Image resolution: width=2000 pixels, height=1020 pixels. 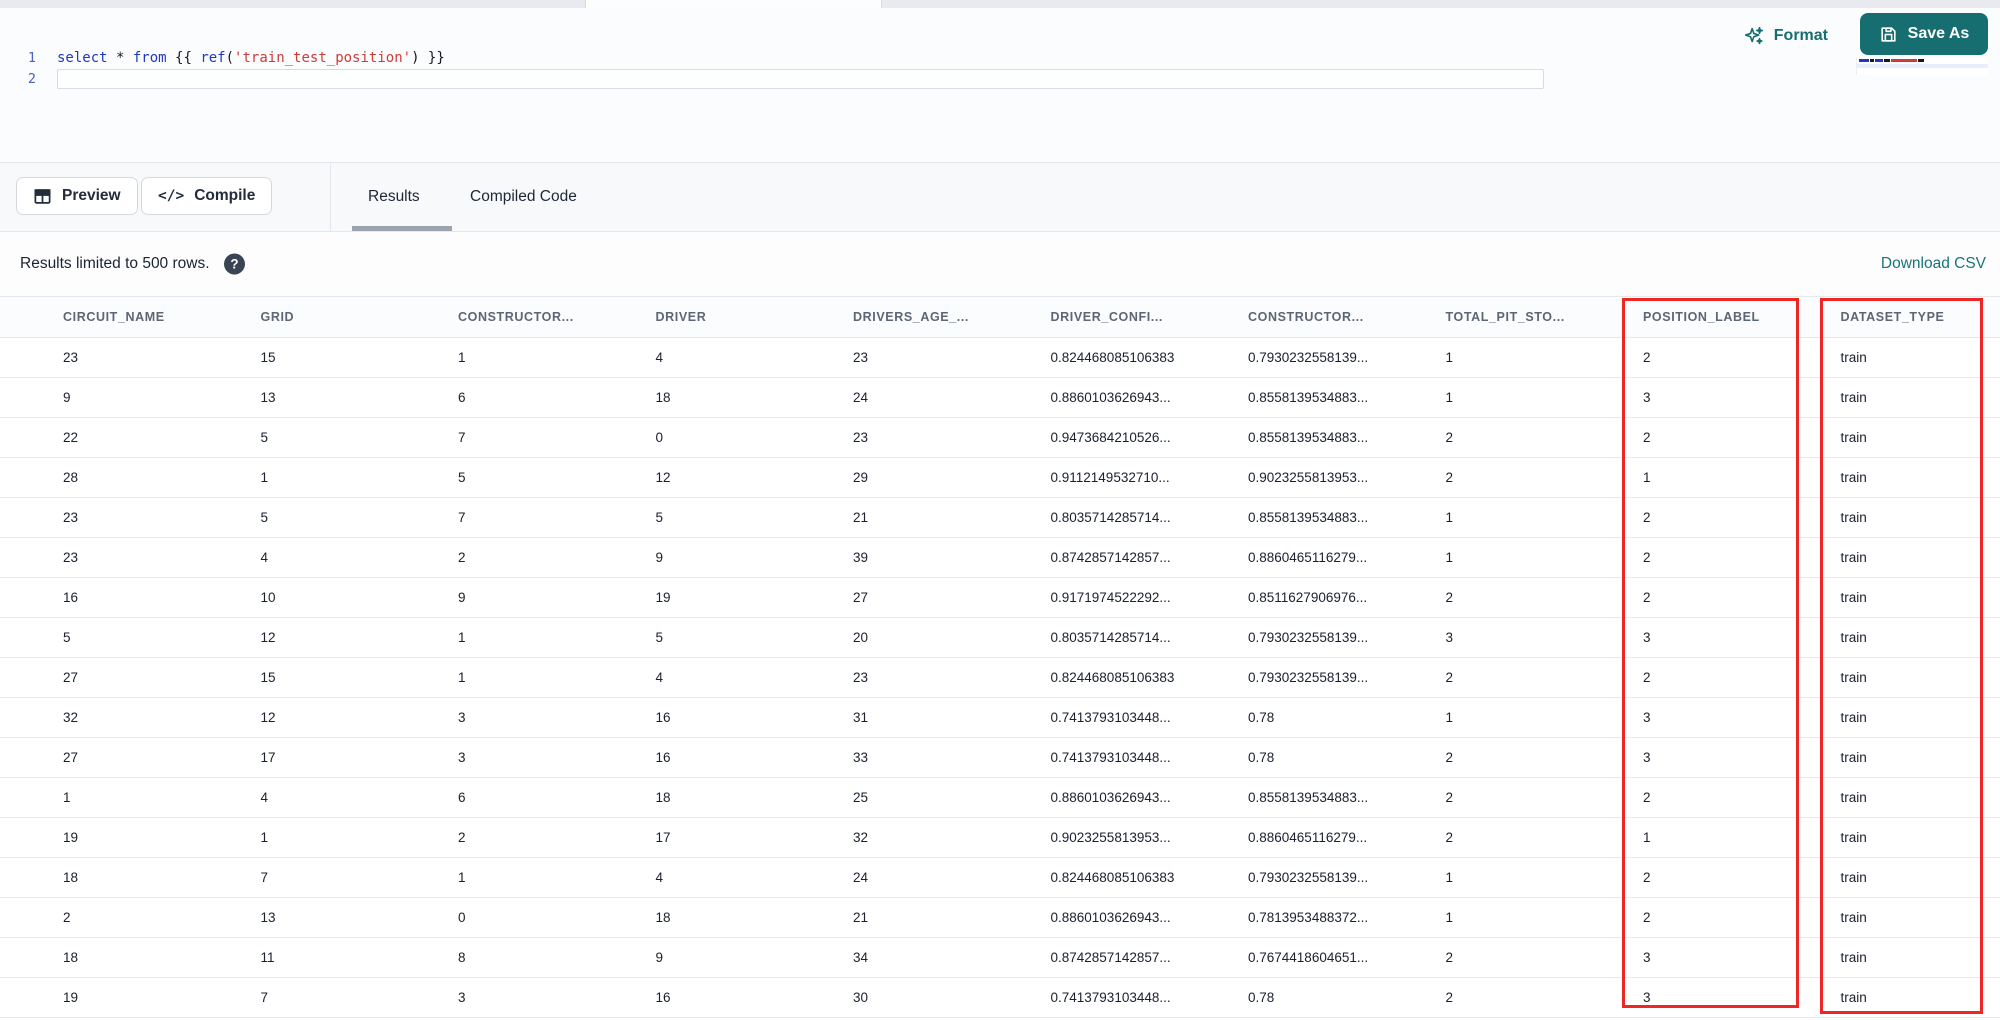 What do you see at coordinates (1933, 264) in the screenshot?
I see `download-csv-link: Download CSV` at bounding box center [1933, 264].